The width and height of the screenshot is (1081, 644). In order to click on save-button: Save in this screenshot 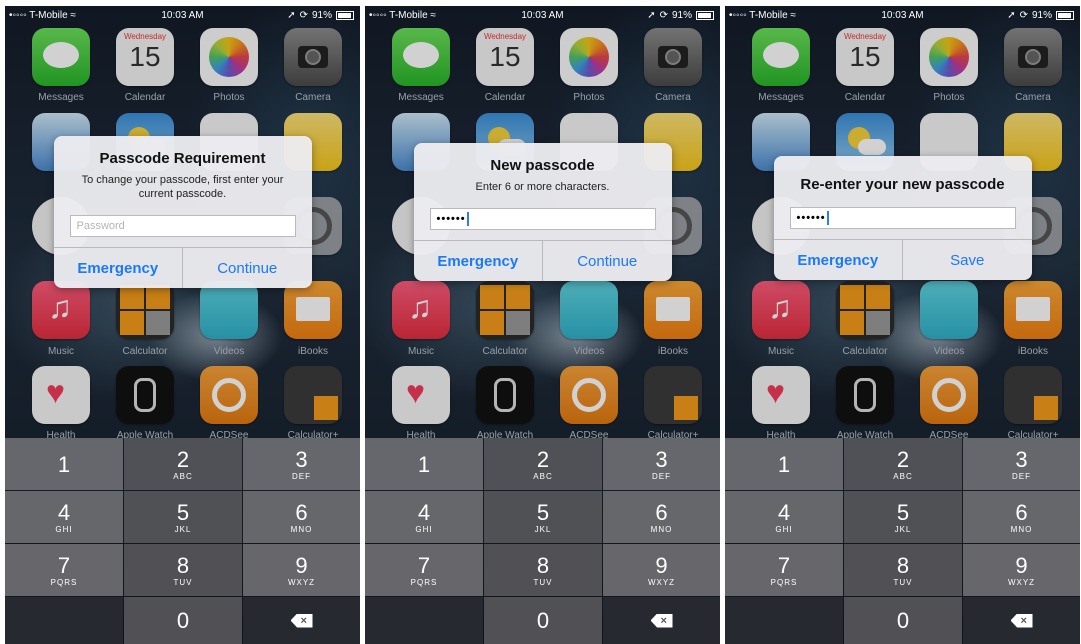, I will do `click(967, 260)`.